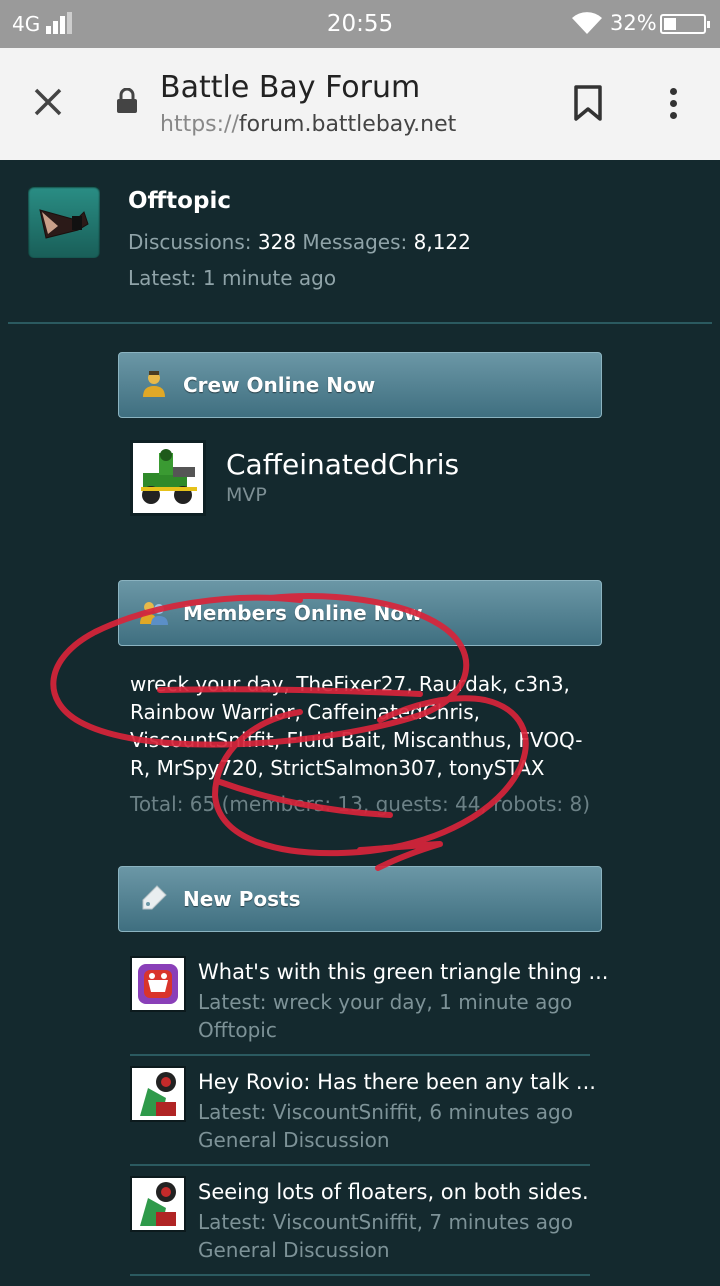 Image resolution: width=720 pixels, height=1286 pixels. I want to click on forum-icon, so click(64, 222).